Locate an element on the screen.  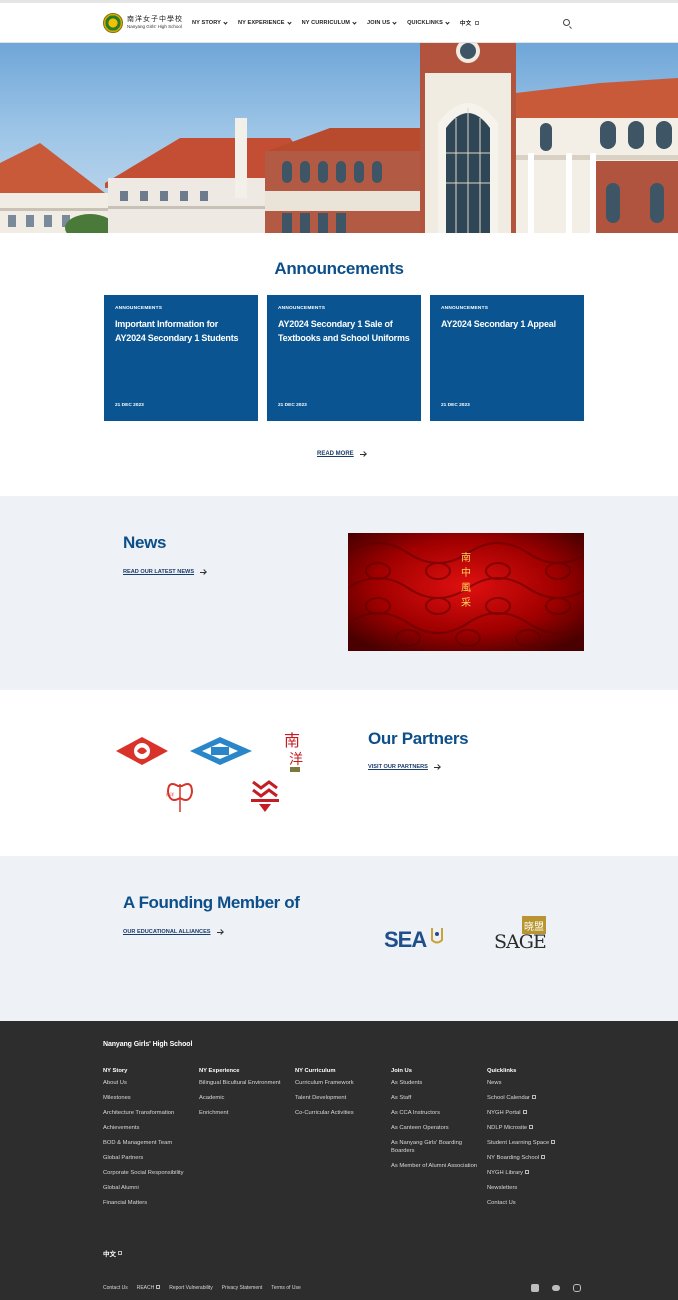
logo-english-name: Nanyang Girls' High School is located at coordinates (154, 27).